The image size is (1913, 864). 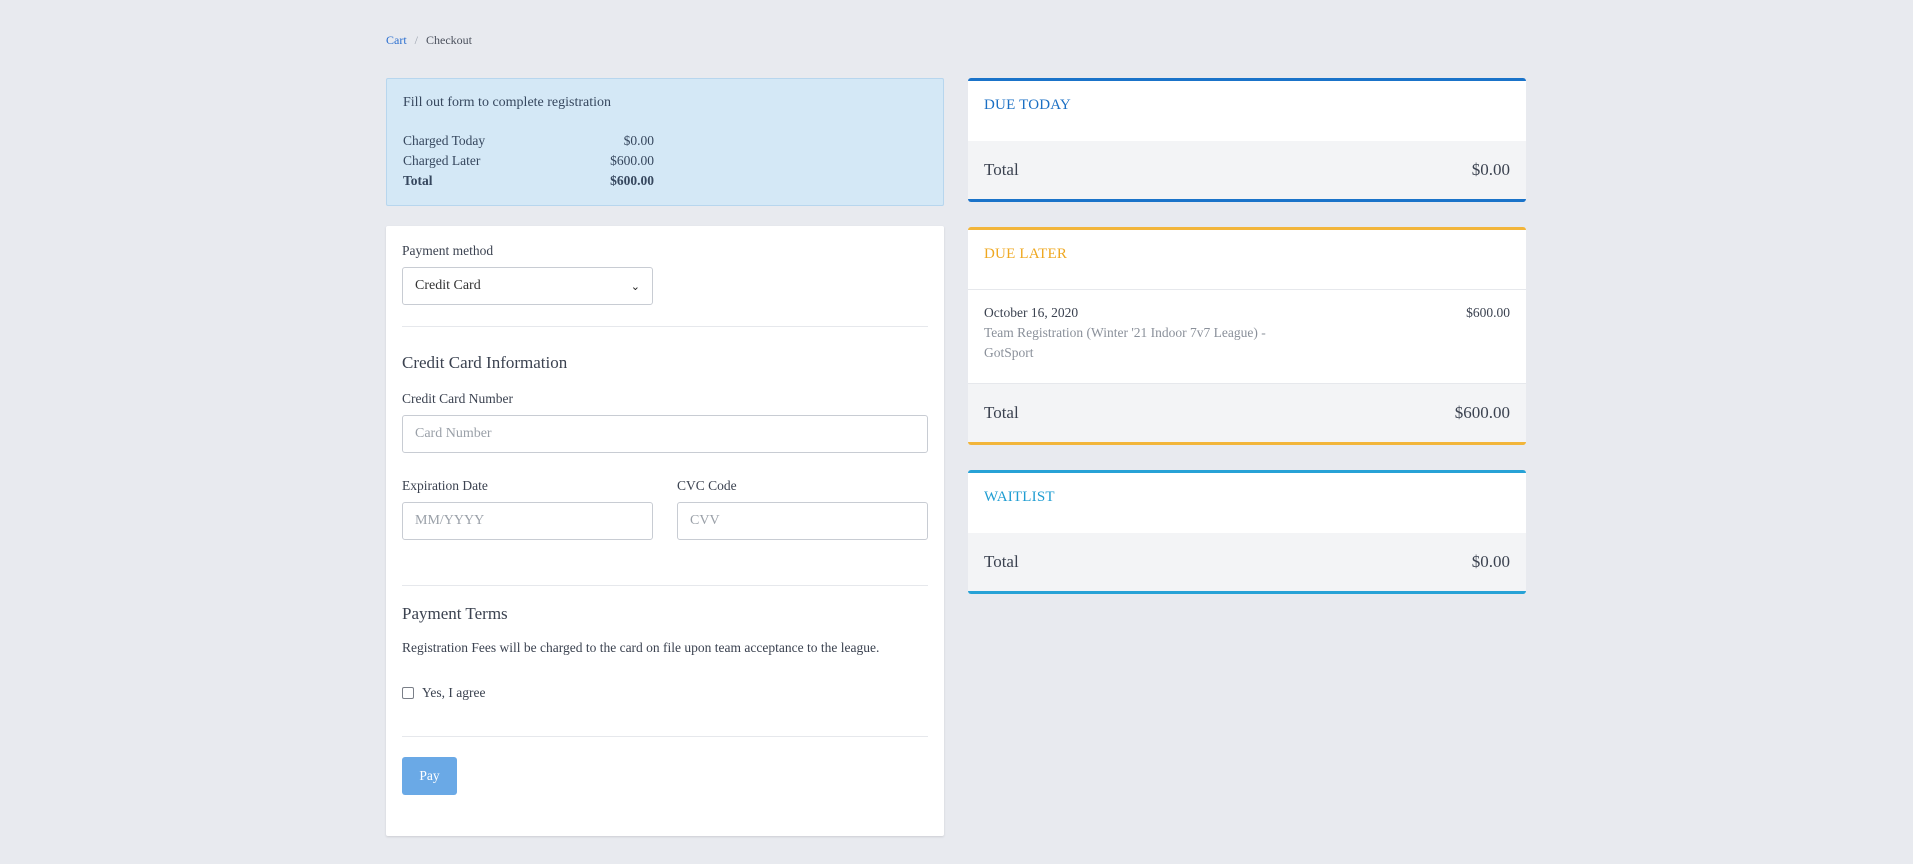 I want to click on waitlist-total-label: Total, so click(x=1001, y=561).